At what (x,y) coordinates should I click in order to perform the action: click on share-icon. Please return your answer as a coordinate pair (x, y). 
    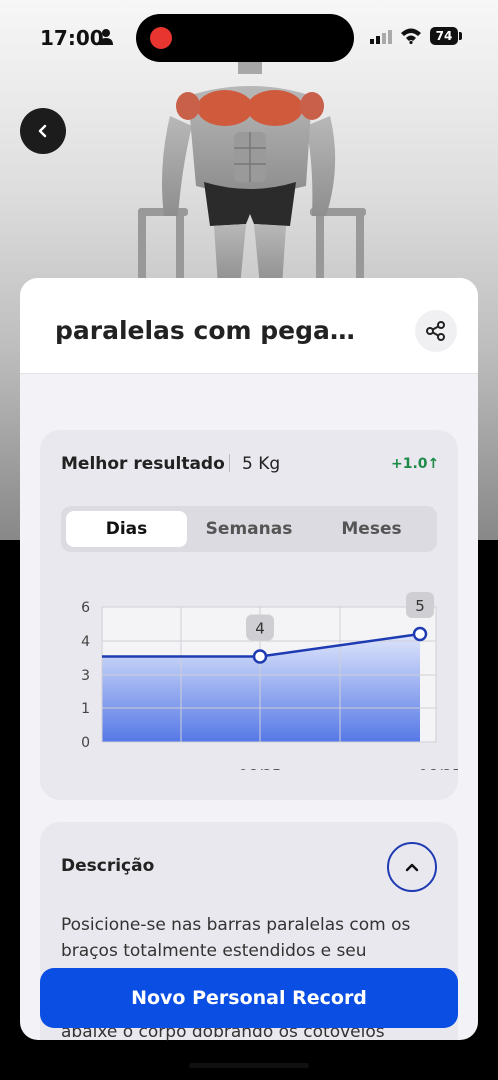
    Looking at the image, I should click on (435, 331).